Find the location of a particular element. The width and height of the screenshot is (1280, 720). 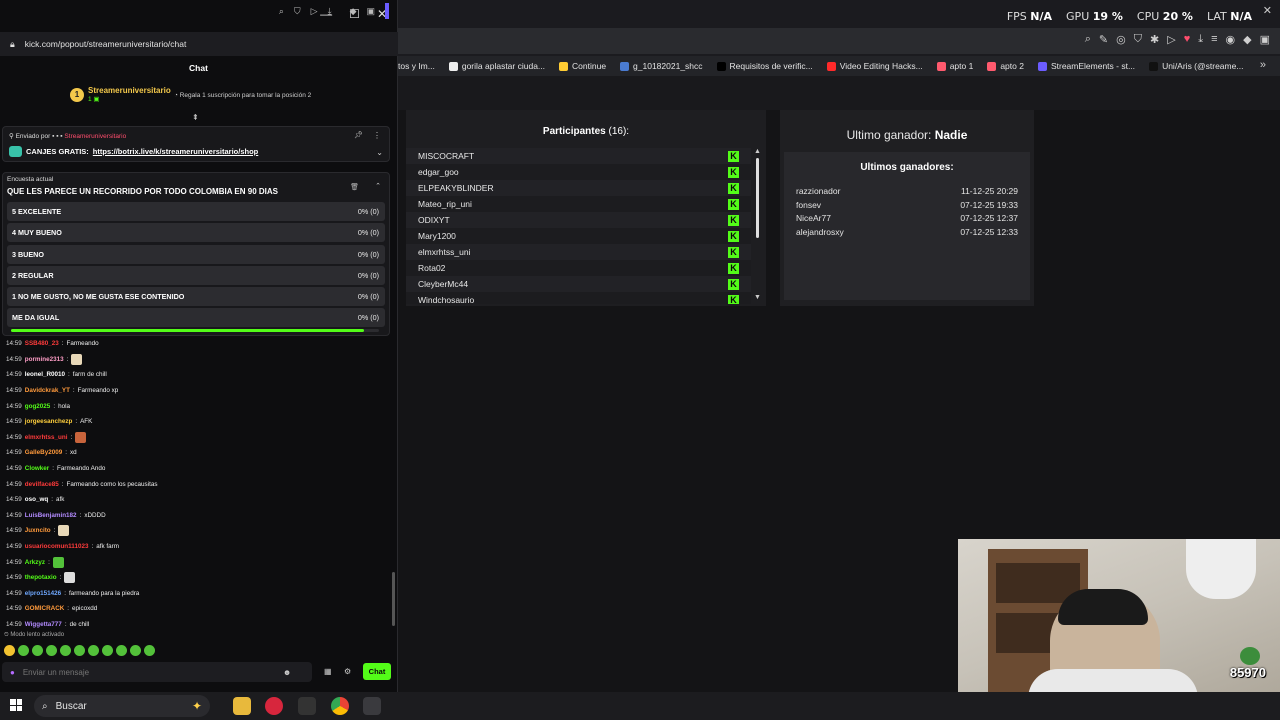

chevron-right-icon: » is located at coordinates (1263, 65).